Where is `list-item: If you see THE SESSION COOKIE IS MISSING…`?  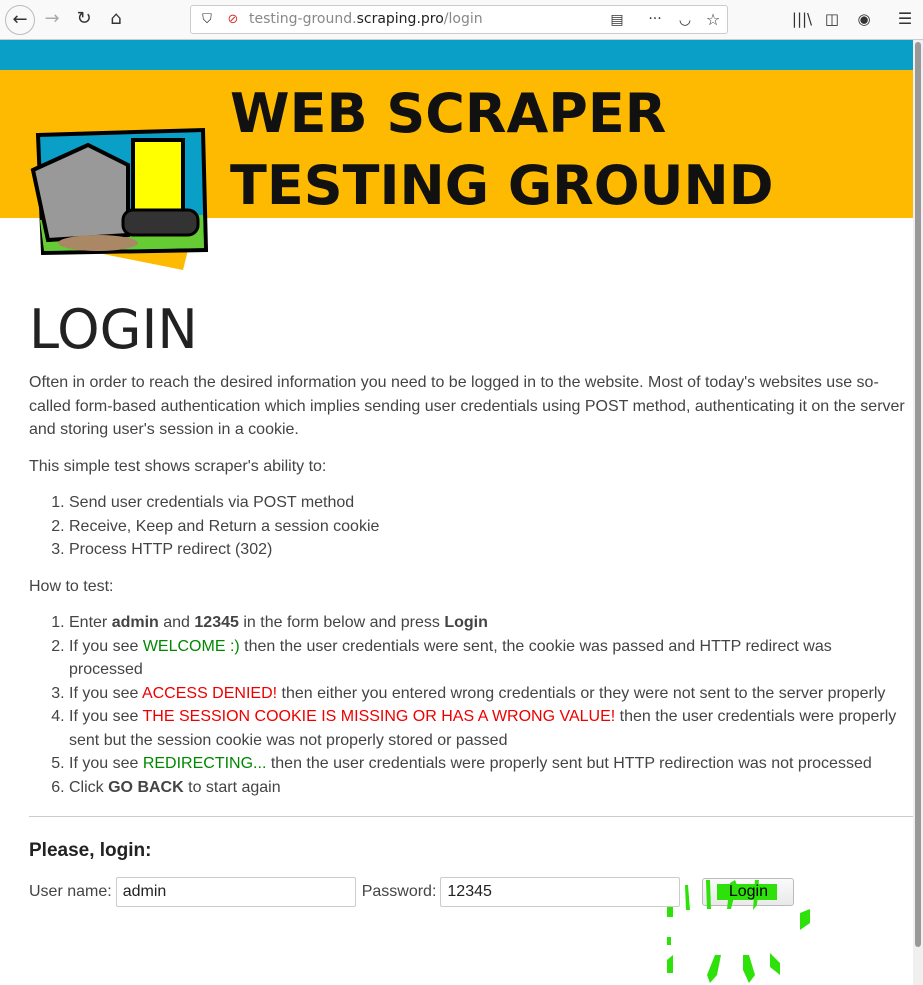
list-item: If you see THE SESSION COOKIE IS MISSING… is located at coordinates (489, 728).